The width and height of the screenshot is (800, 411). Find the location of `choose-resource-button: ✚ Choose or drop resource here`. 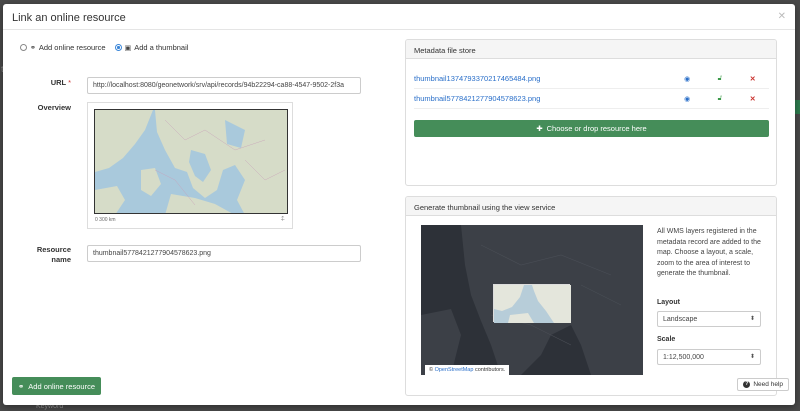

choose-resource-button: ✚ Choose or drop resource here is located at coordinates (591, 128).